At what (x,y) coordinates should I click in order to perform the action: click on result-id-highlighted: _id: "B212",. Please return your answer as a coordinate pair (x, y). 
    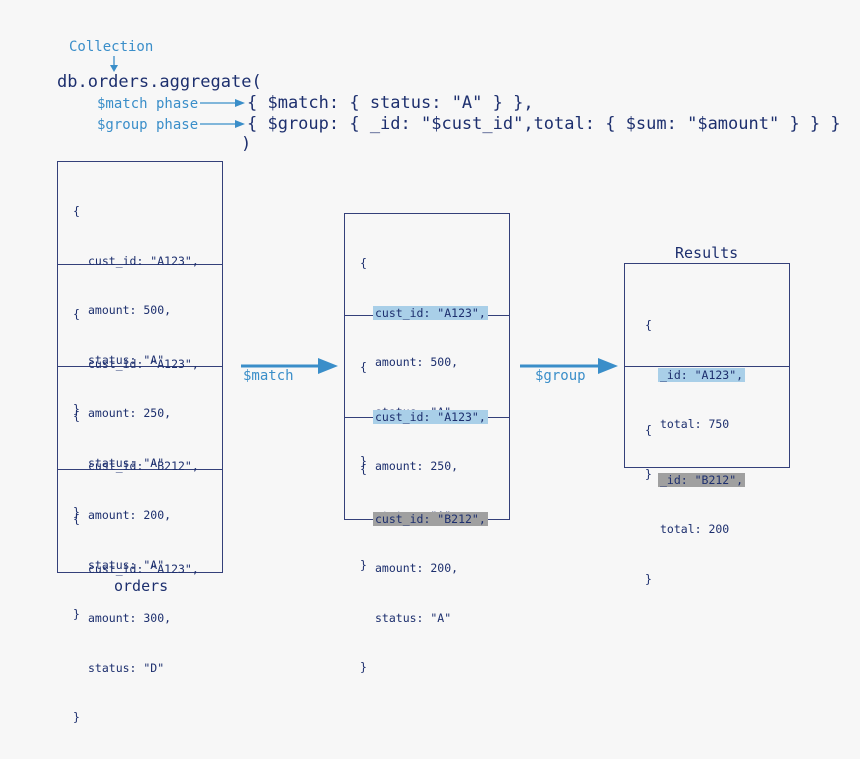
    Looking at the image, I should click on (702, 479).